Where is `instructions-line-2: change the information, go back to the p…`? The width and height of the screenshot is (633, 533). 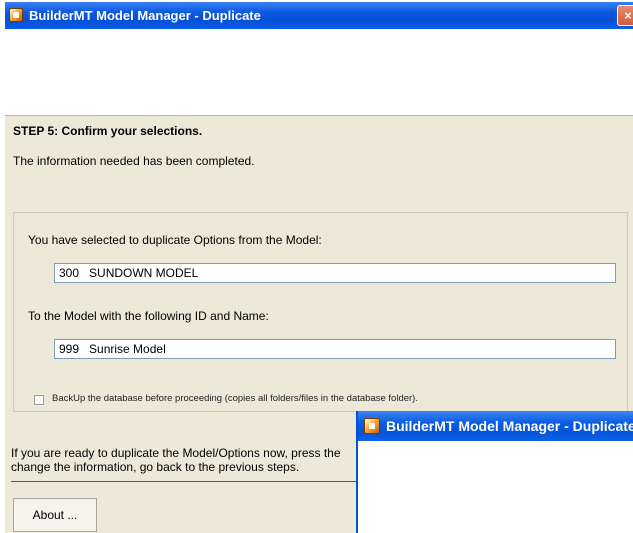
instructions-line-2: change the information, go back to the p… is located at coordinates (155, 467).